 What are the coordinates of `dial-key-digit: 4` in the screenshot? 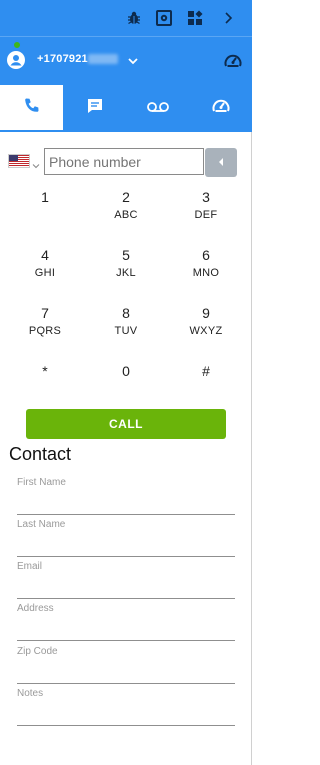 It's located at (45, 255).